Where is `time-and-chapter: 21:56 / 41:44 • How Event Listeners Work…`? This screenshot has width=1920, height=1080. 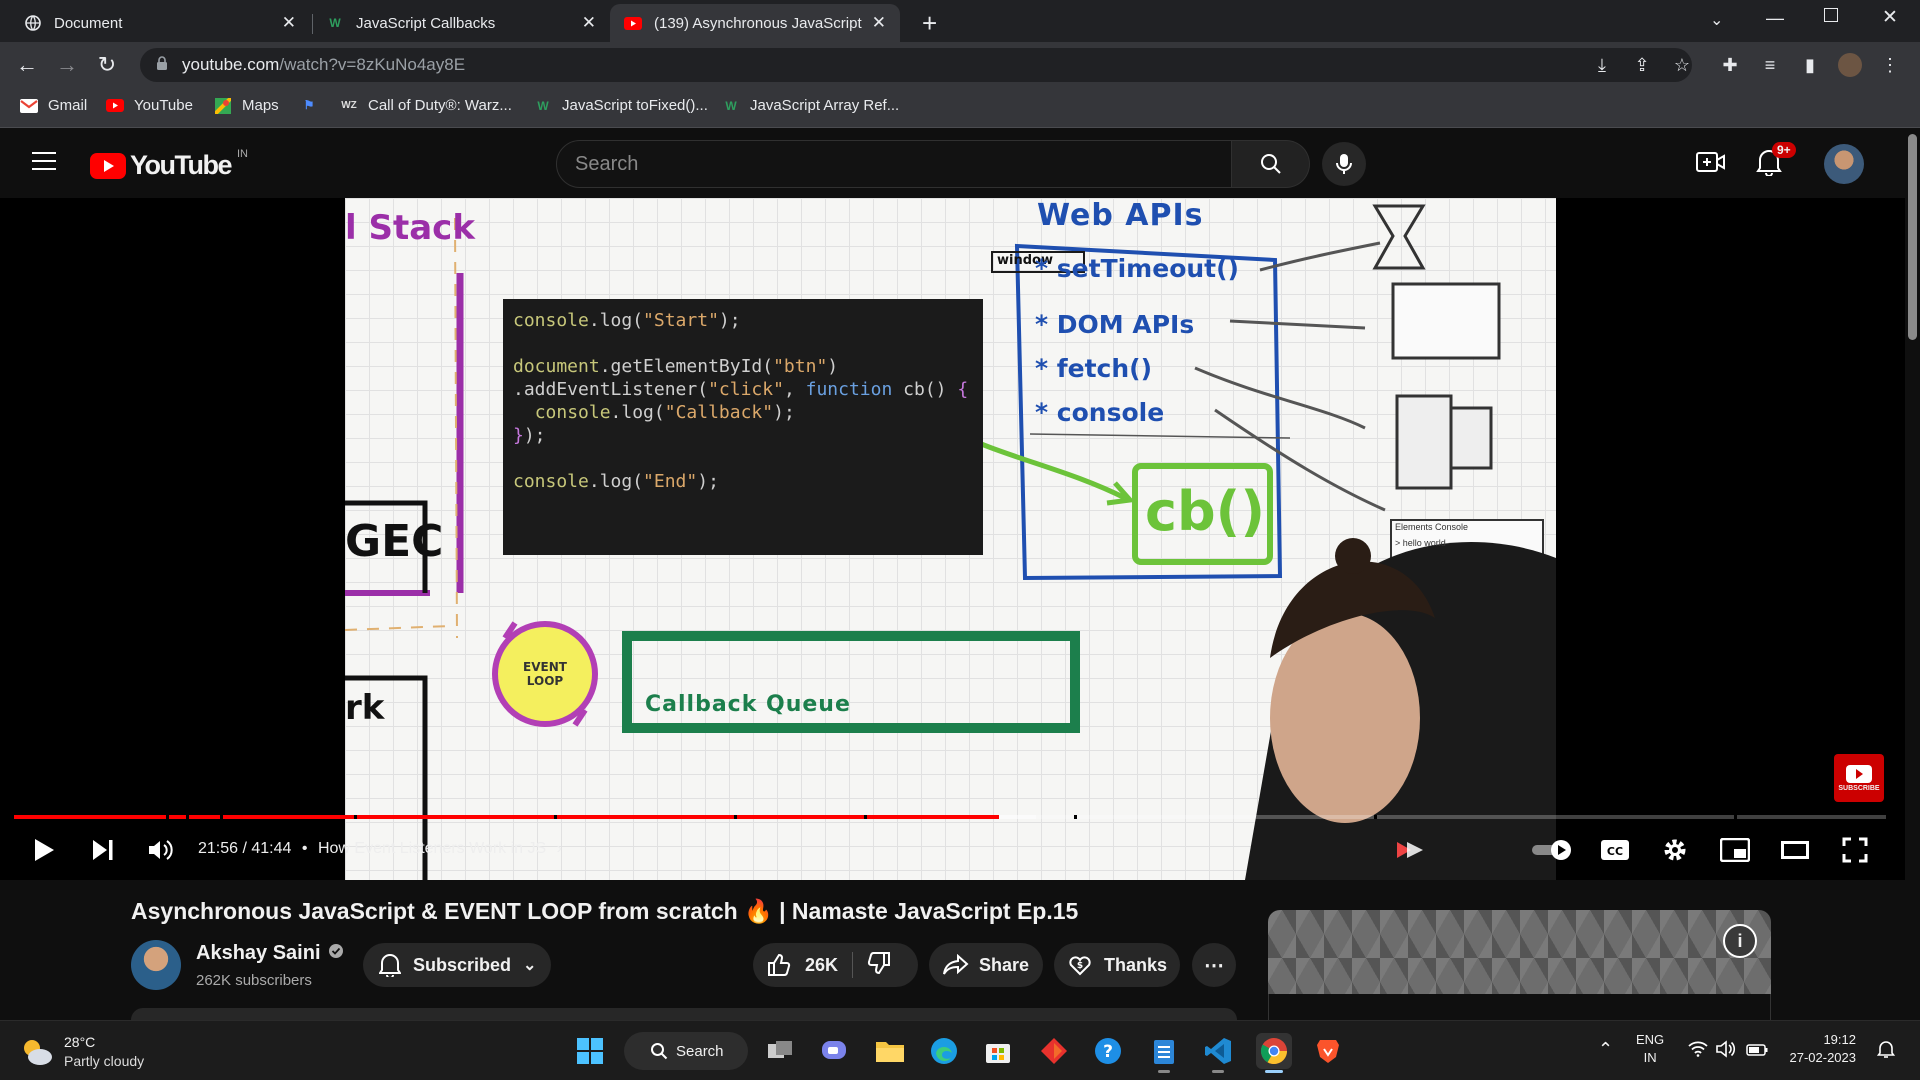
time-and-chapter: 21:56 / 41:44 • How Event Listeners Work… is located at coordinates (380, 849).